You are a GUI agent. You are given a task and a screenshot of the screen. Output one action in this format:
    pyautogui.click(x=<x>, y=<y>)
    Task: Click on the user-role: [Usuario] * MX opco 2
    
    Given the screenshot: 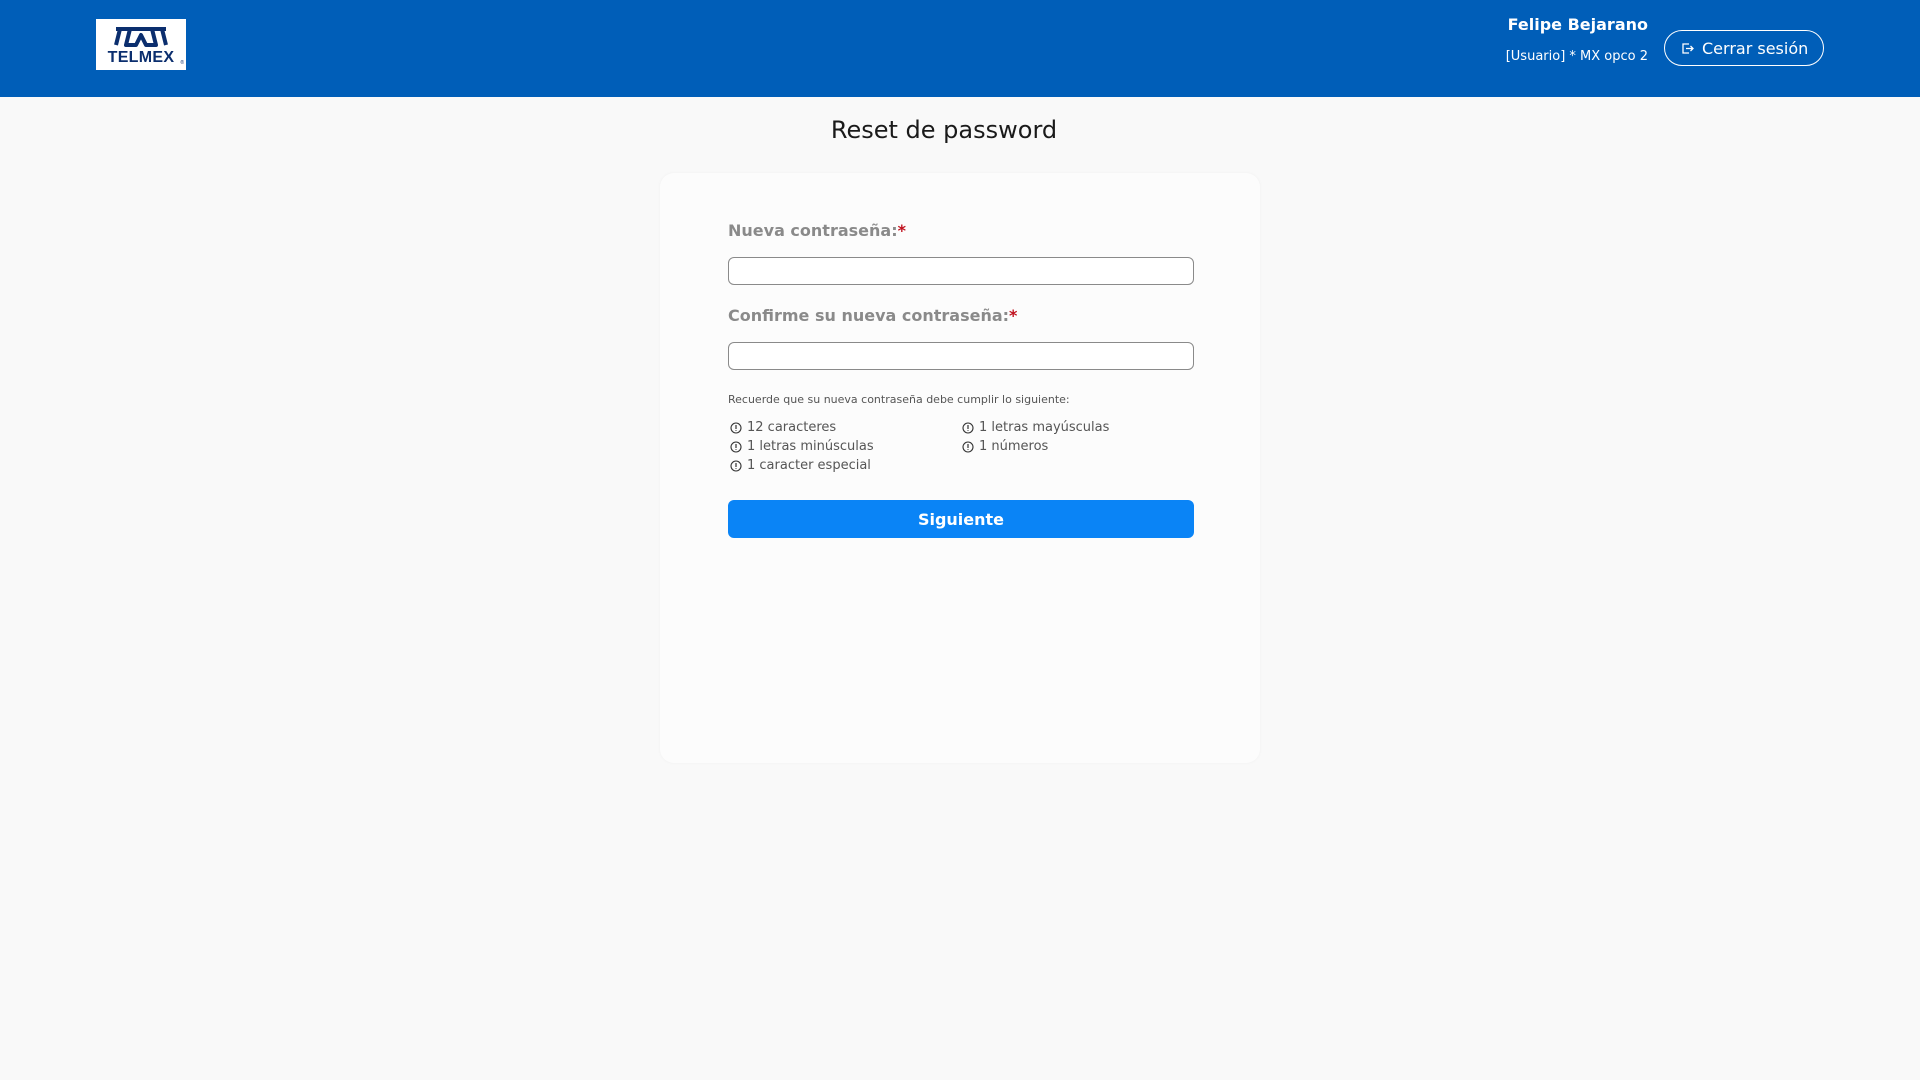 What is the action you would take?
    pyautogui.click(x=1576, y=56)
    